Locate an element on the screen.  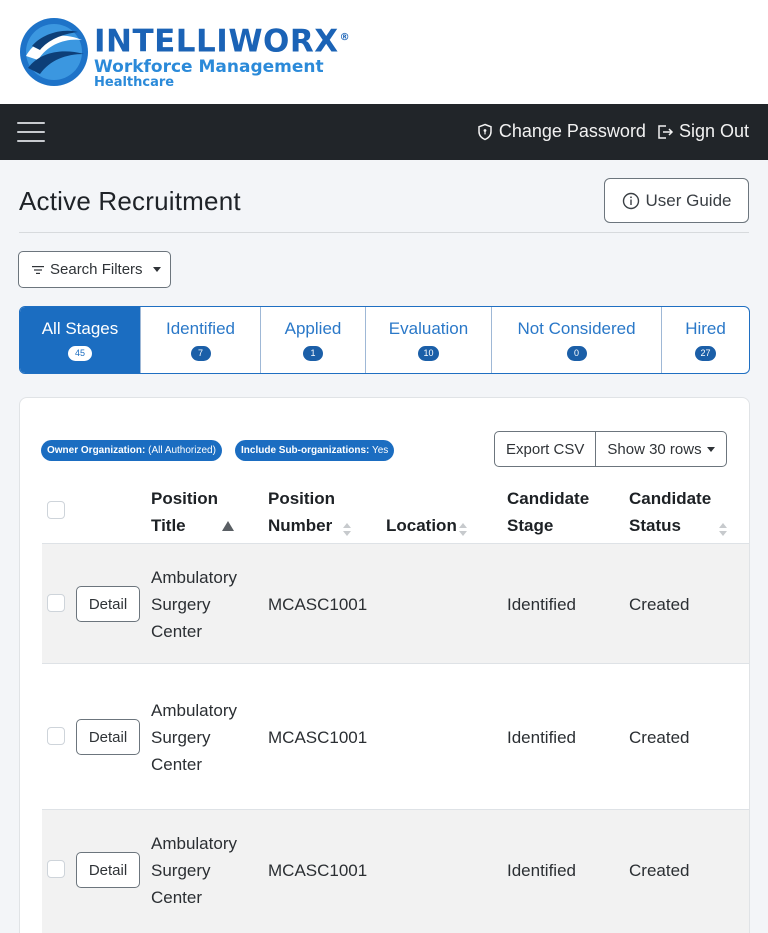
tab-hired: Hired 27 is located at coordinates (705, 340).